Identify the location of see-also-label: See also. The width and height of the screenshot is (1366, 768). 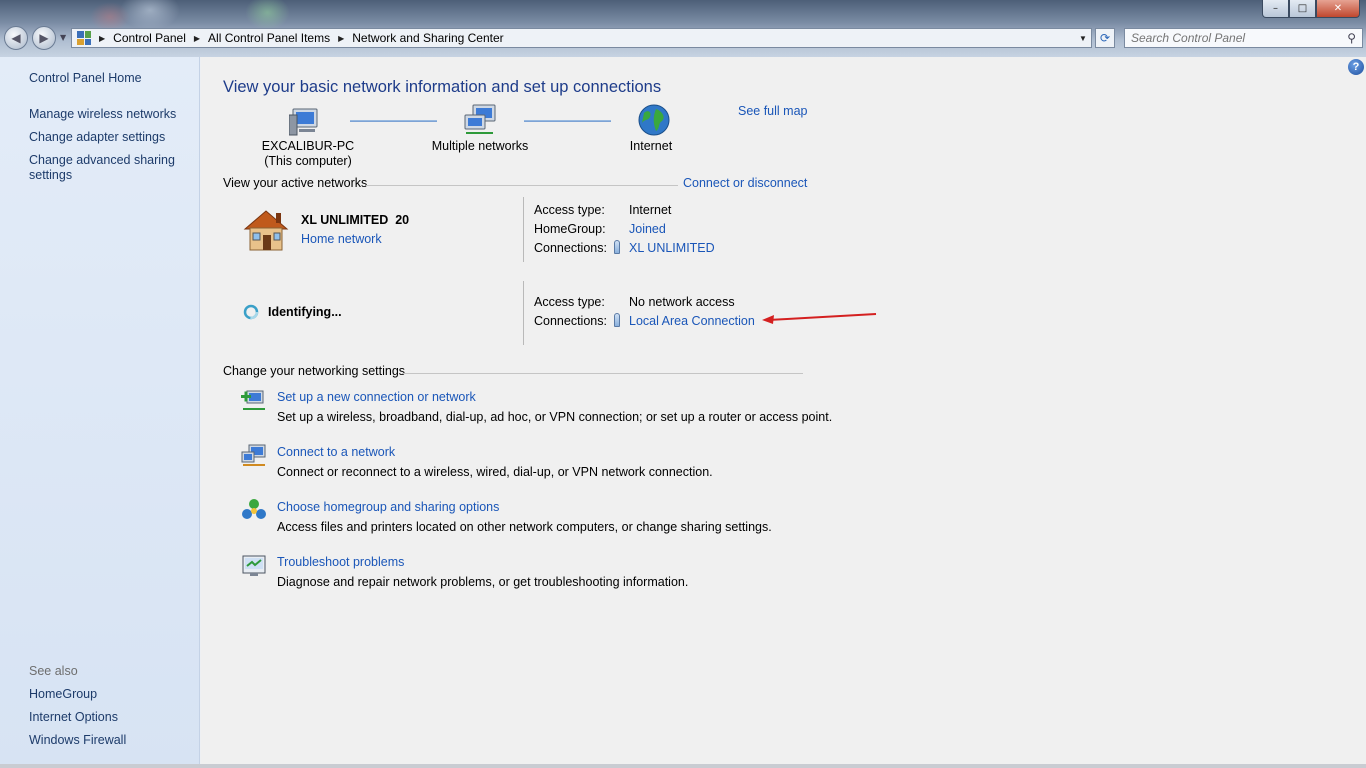
(53, 671).